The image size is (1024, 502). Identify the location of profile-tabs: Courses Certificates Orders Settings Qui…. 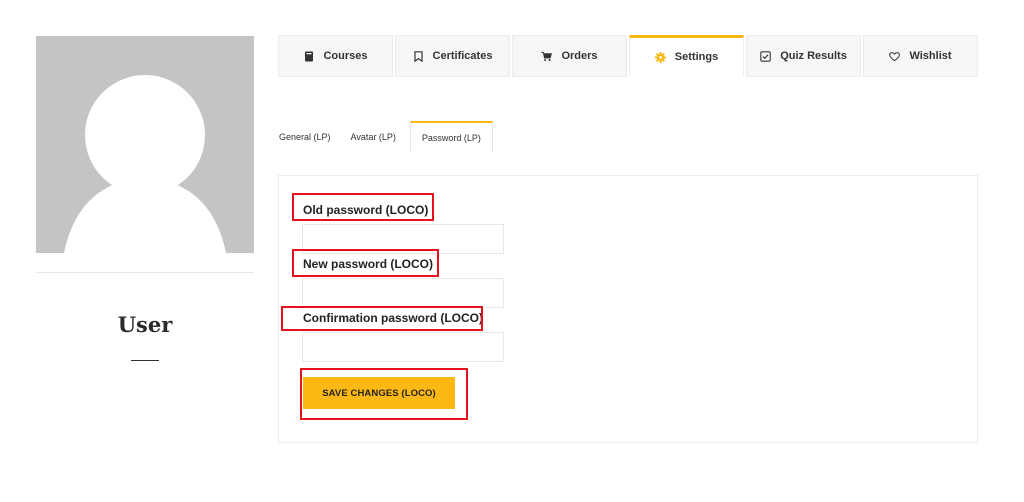
(628, 56).